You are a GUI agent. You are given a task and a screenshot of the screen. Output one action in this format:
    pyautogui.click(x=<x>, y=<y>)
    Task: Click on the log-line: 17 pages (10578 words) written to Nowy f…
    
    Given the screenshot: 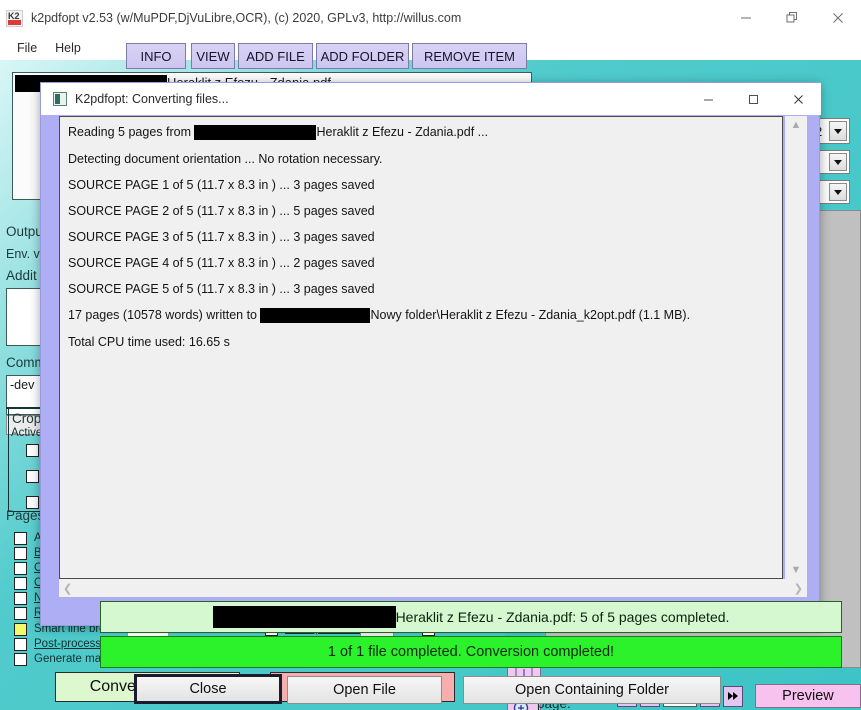 What is the action you would take?
    pyautogui.click(x=421, y=316)
    